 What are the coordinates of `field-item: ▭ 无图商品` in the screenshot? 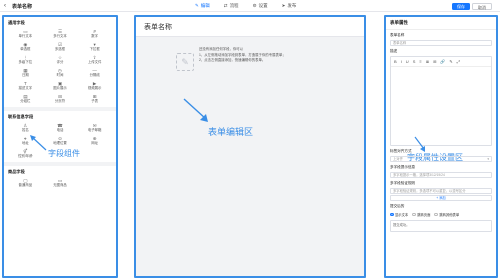 It's located at (60, 182).